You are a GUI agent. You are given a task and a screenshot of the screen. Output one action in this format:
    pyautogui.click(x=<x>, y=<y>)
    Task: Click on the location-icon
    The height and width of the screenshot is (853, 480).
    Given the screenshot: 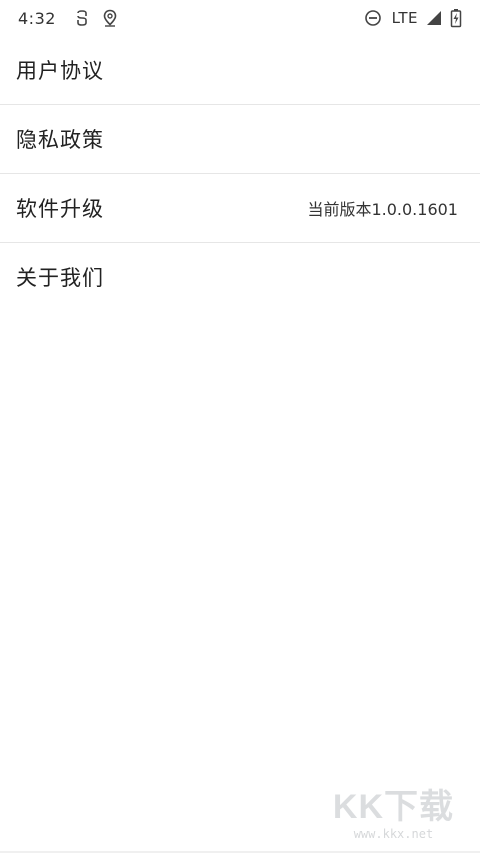 What is the action you would take?
    pyautogui.click(x=110, y=18)
    